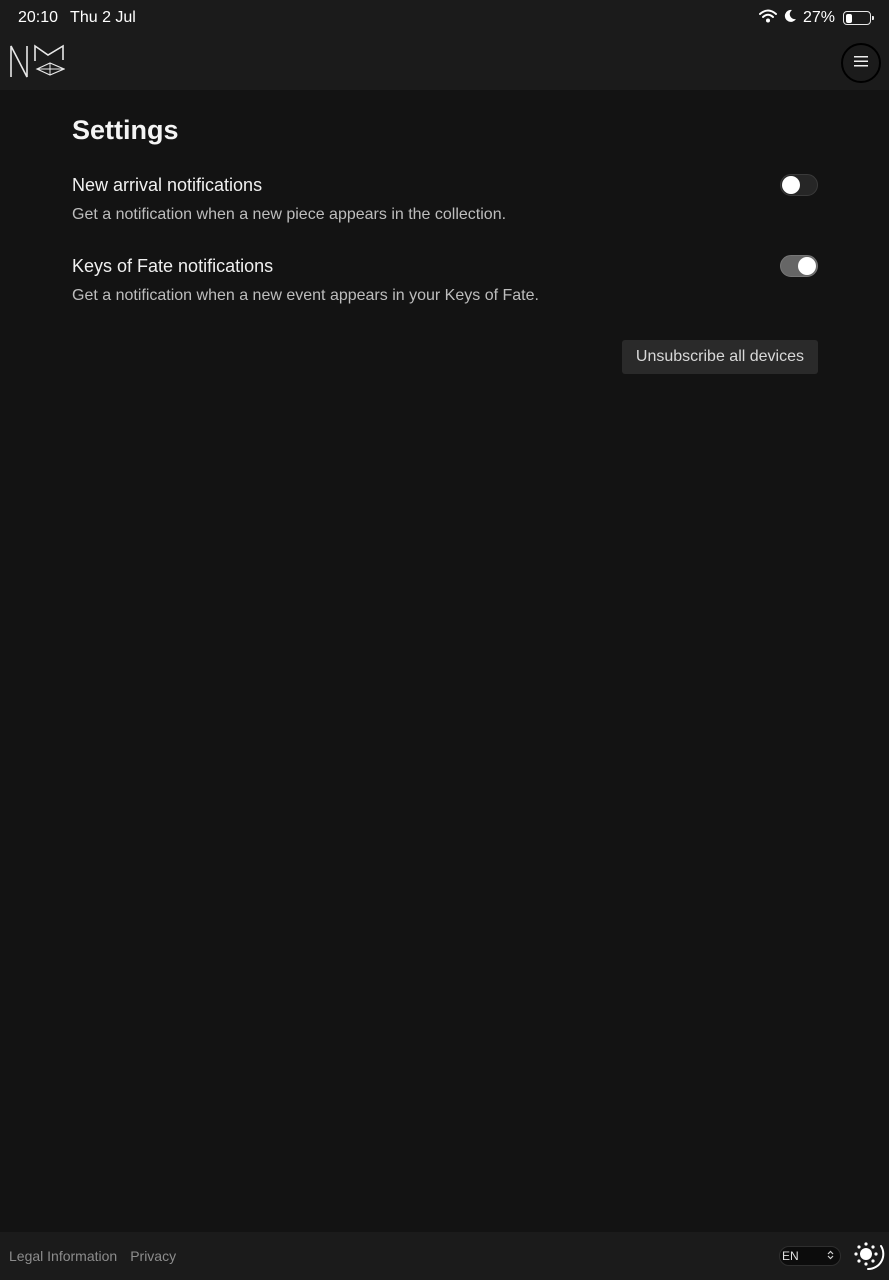 The image size is (889, 1280). Describe the element at coordinates (167, 184) in the screenshot. I see `setting-label: New arrival notifications` at that location.